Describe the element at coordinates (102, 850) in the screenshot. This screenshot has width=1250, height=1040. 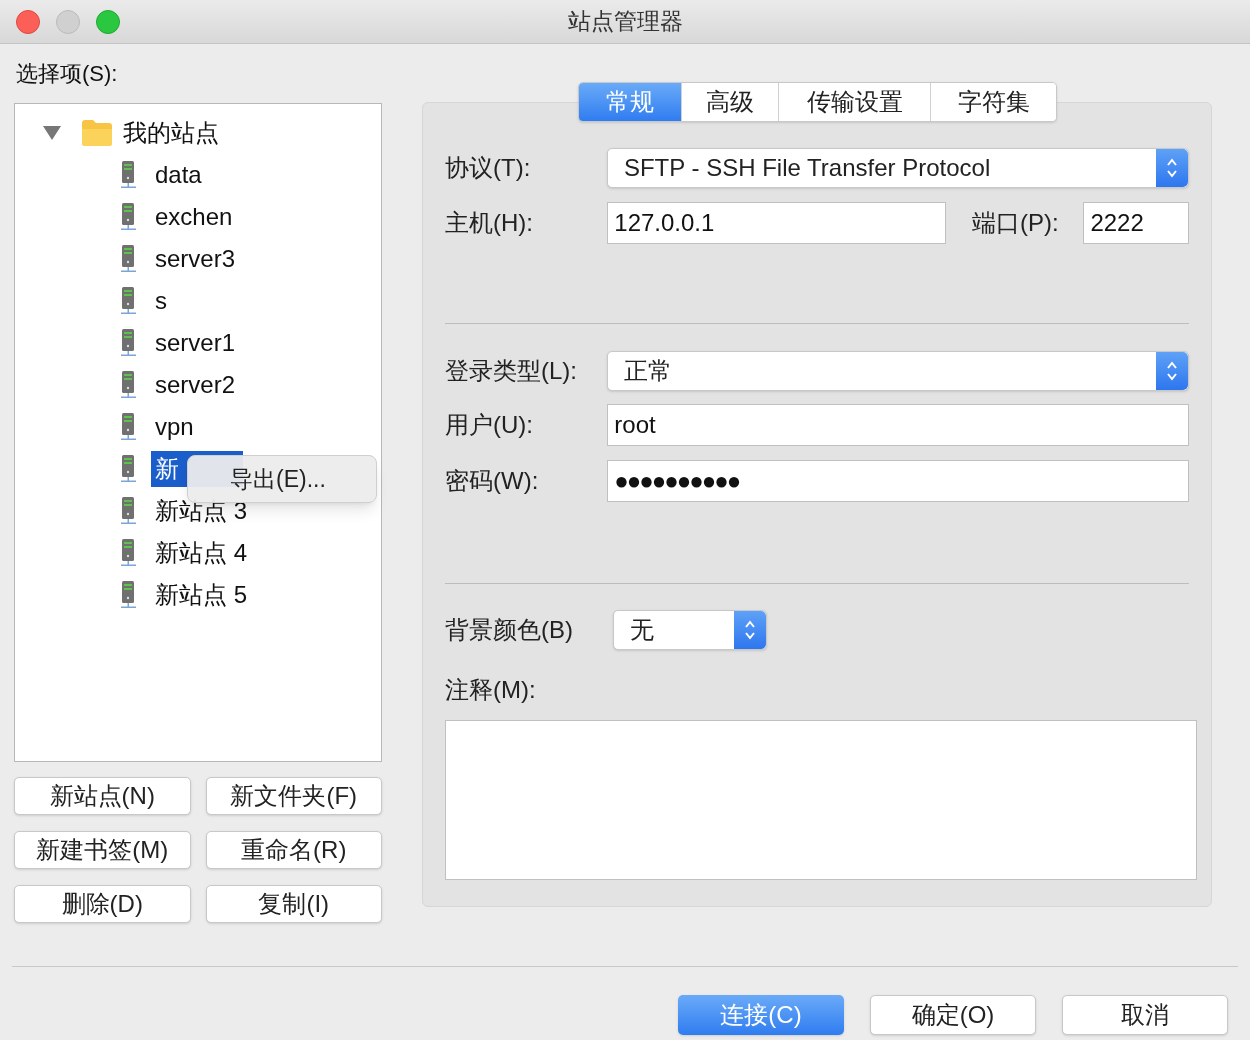
I see `site-button: 新建书签(M)` at that location.